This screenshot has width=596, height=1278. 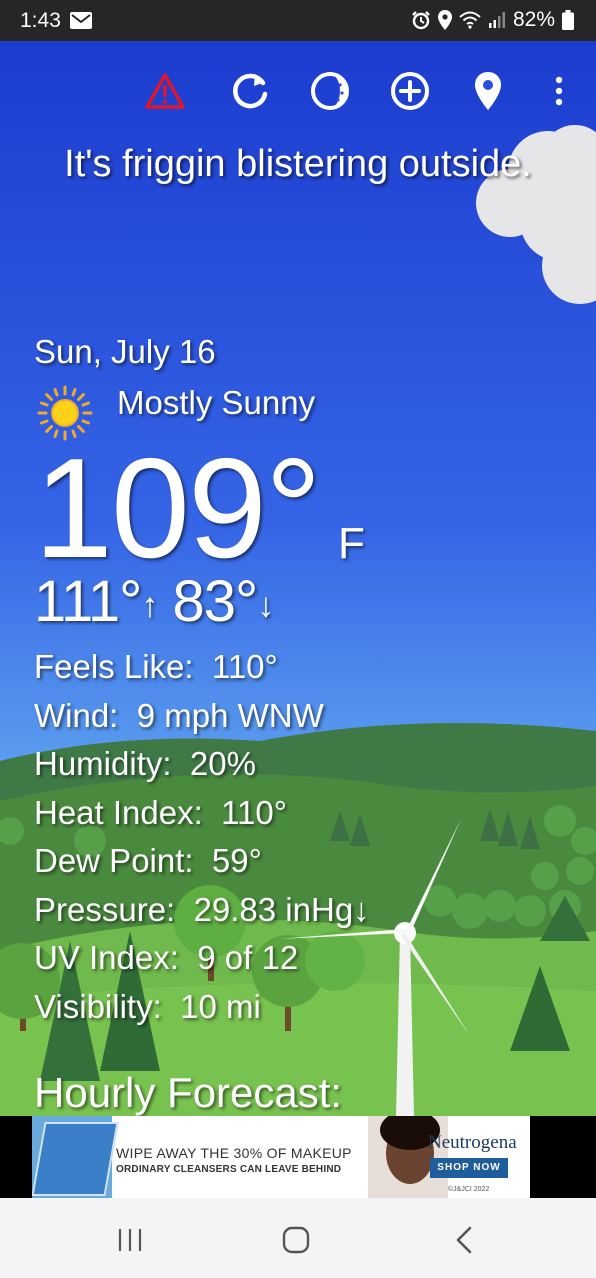 I want to click on headline: It's friggin blistering outside., so click(x=298, y=164).